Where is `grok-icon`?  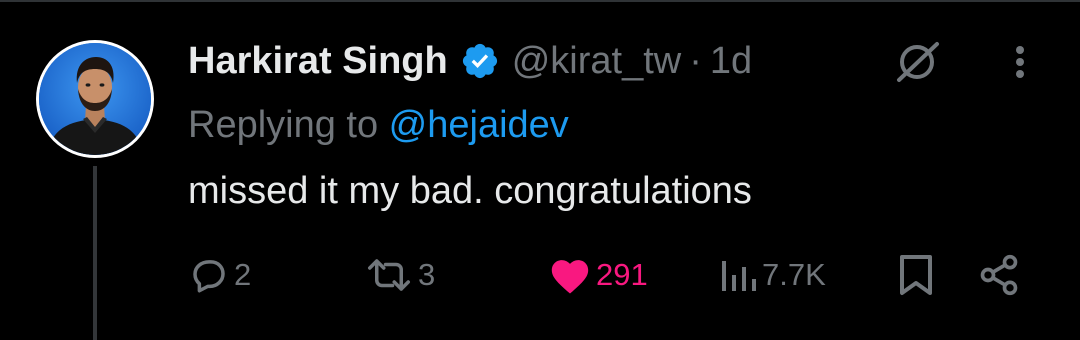 grok-icon is located at coordinates (919, 62).